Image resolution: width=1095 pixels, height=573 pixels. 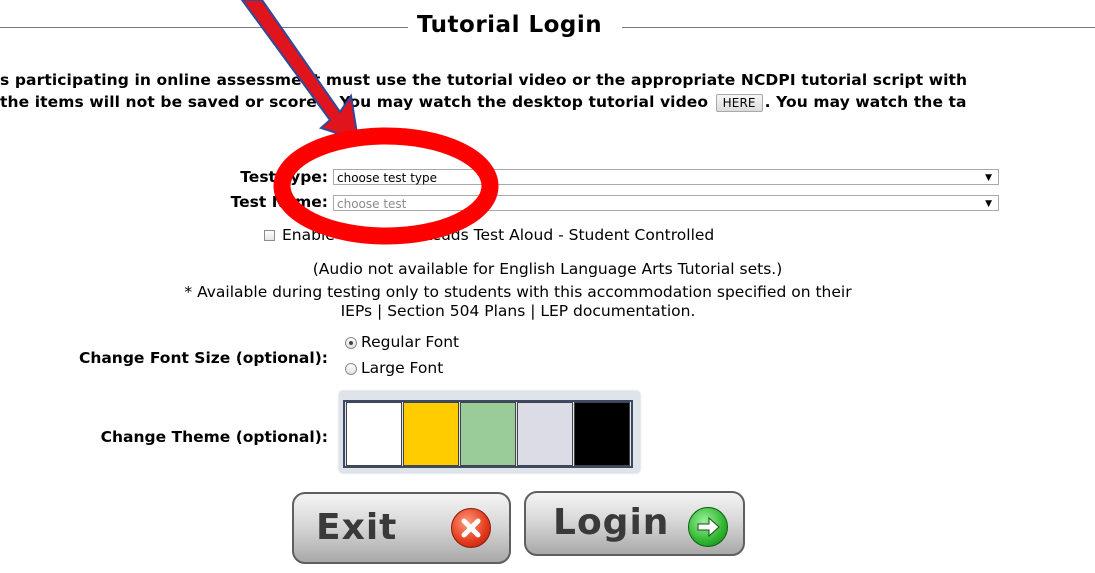 I want to click on theme-swatch-green, so click(x=488, y=434).